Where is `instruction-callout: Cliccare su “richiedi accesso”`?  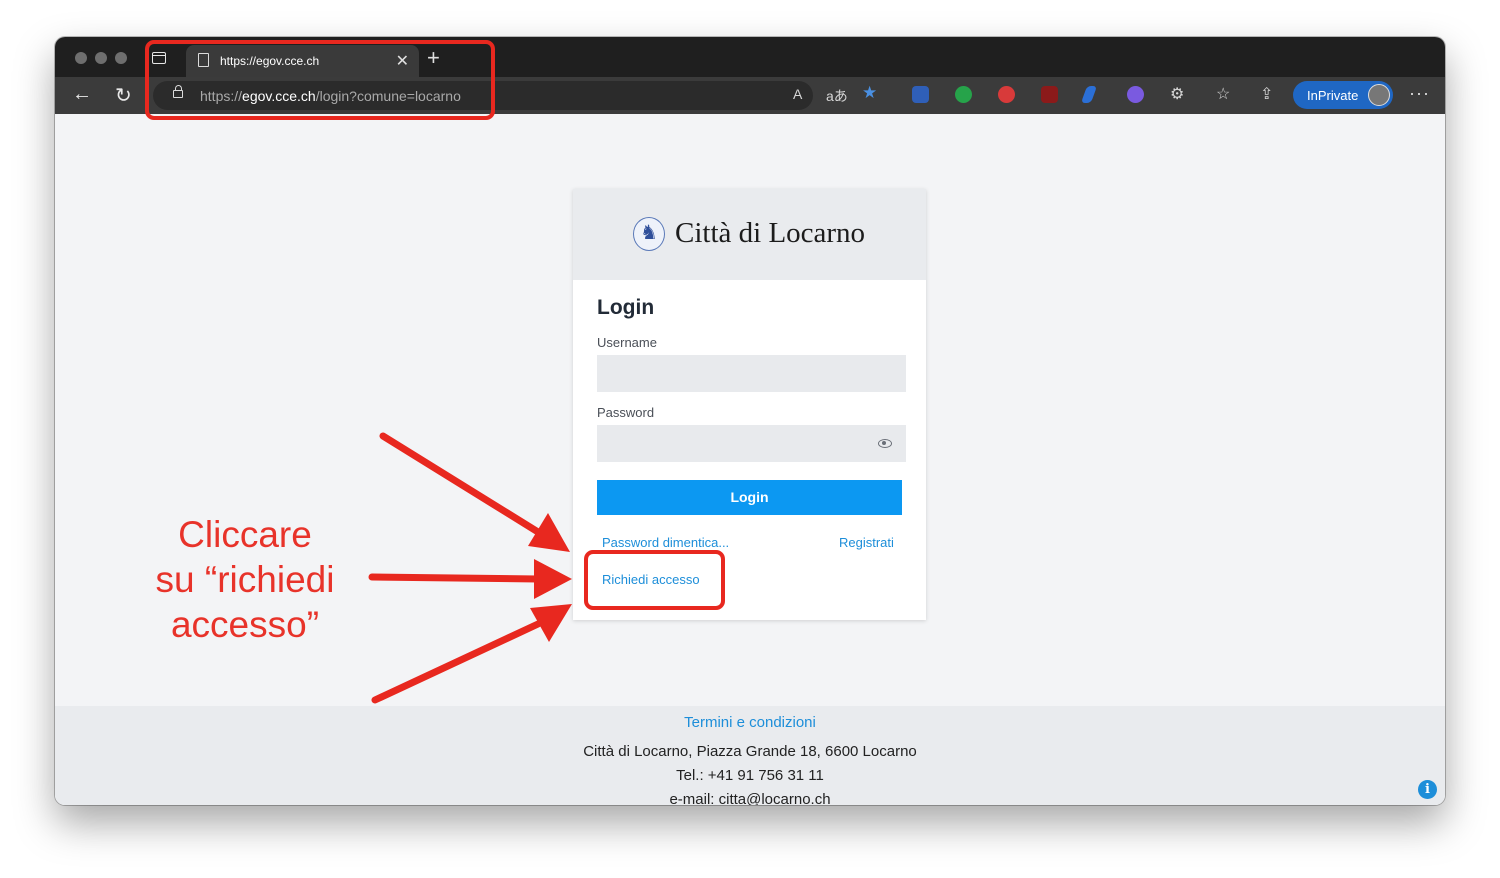 instruction-callout: Cliccare su “richiedi accesso” is located at coordinates (245, 579).